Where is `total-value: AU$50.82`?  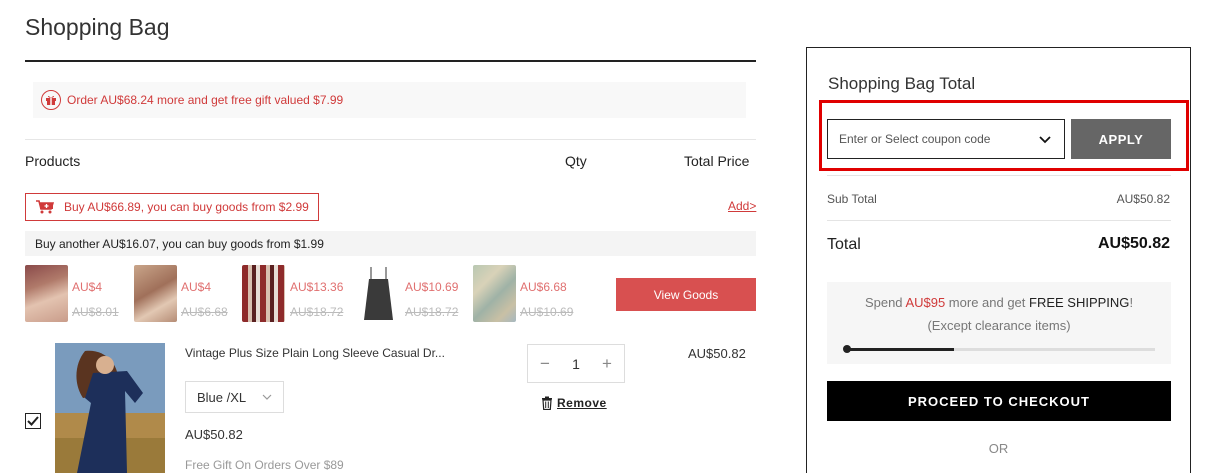 total-value: AU$50.82 is located at coordinates (1133, 243).